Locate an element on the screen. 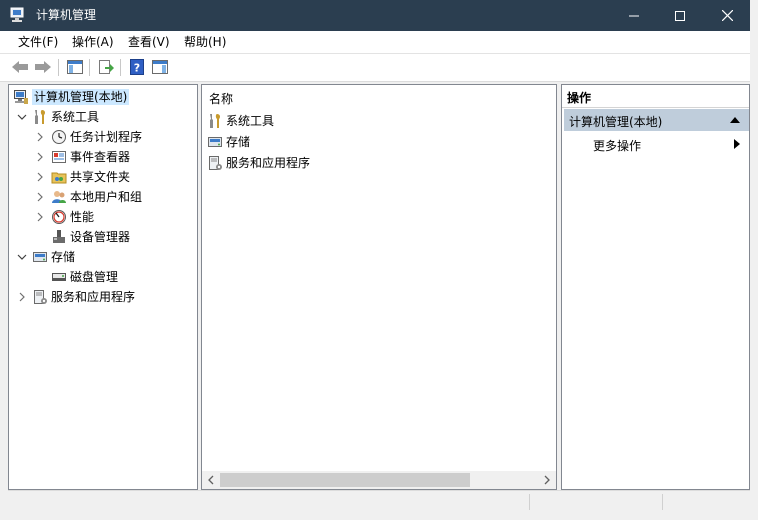  tree-item-label: 系统工具 is located at coordinates (75, 116).